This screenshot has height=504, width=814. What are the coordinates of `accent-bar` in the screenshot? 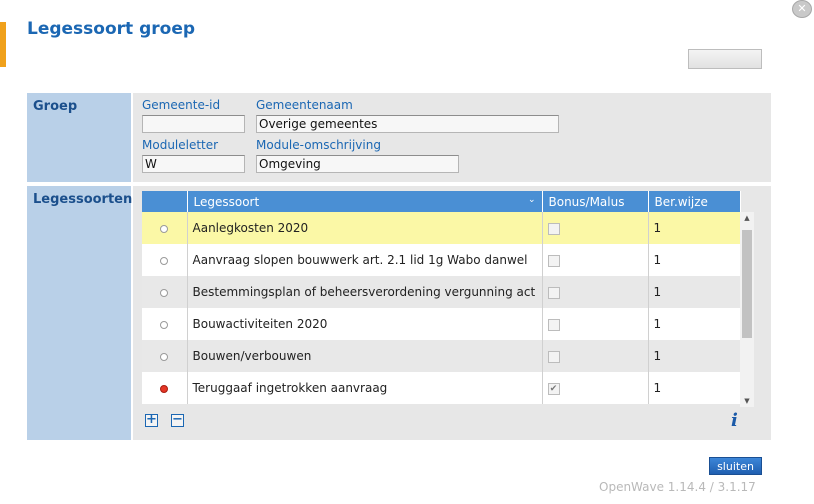 It's located at (3, 44).